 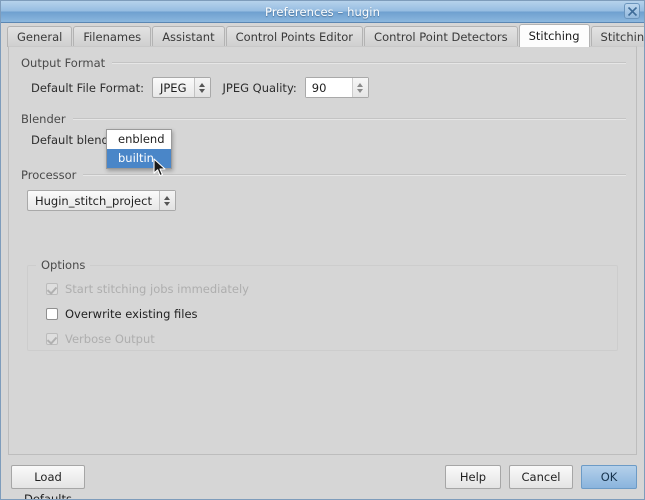 I want to click on help-button: Help, so click(x=473, y=477).